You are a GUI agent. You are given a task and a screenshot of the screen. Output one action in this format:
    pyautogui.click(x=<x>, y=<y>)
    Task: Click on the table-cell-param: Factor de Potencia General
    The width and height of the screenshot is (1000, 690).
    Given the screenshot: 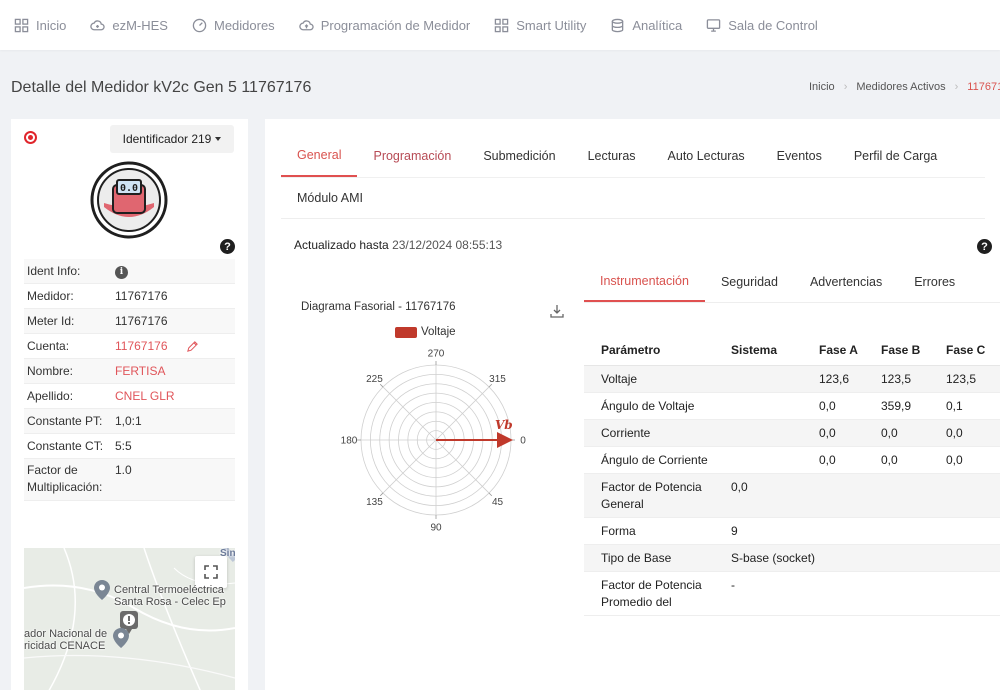 What is the action you would take?
    pyautogui.click(x=651, y=495)
    